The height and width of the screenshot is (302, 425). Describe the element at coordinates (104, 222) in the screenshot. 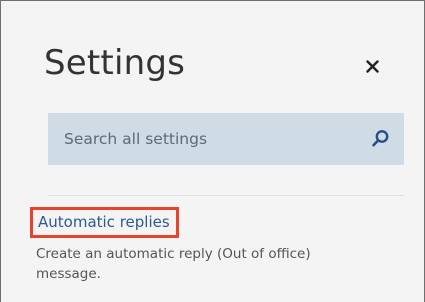

I see `automatic-replies-link: Automatic replies` at that location.